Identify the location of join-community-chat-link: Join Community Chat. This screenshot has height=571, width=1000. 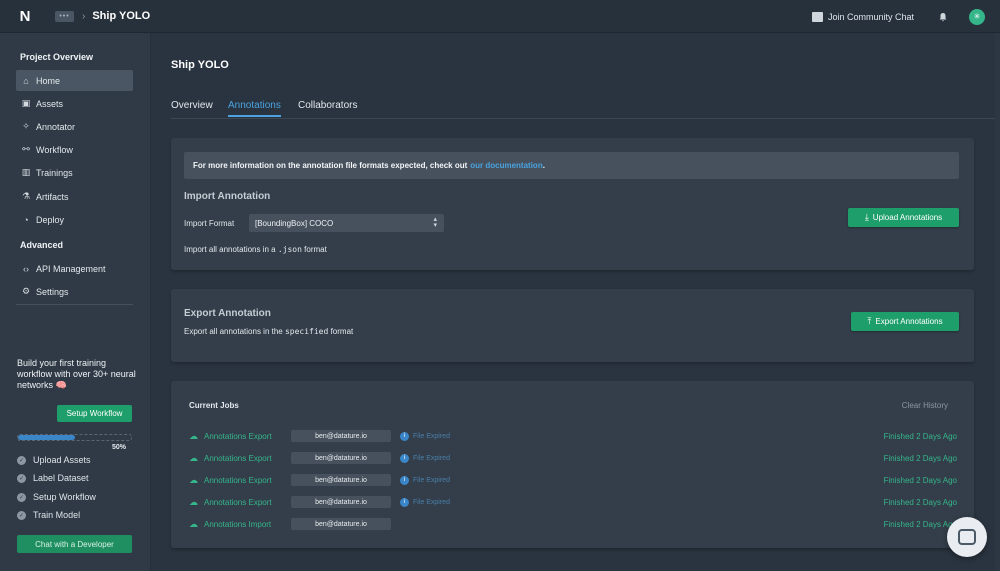
(862, 16).